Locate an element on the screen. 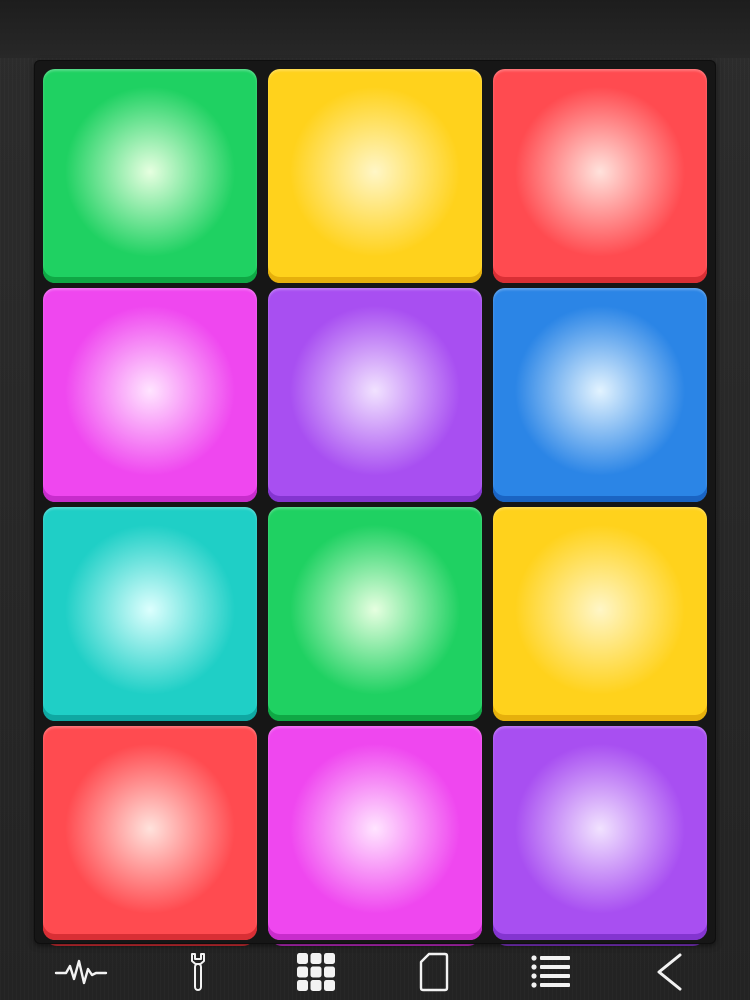  back-chevron-icon is located at coordinates (669, 972).